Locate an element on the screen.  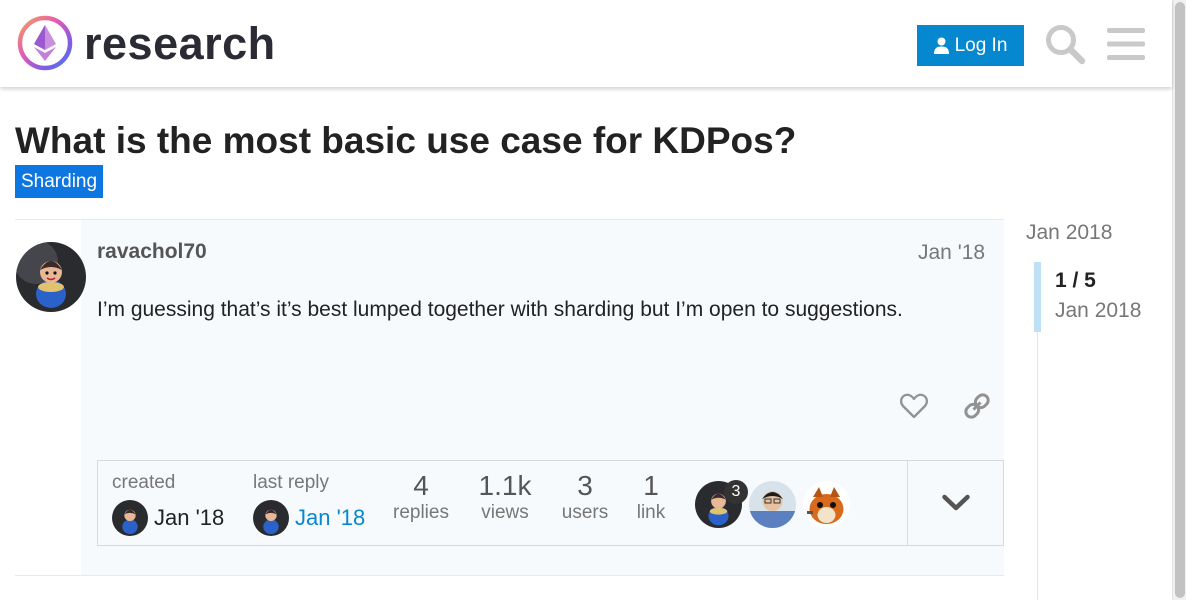
users-label: users is located at coordinates (585, 512).